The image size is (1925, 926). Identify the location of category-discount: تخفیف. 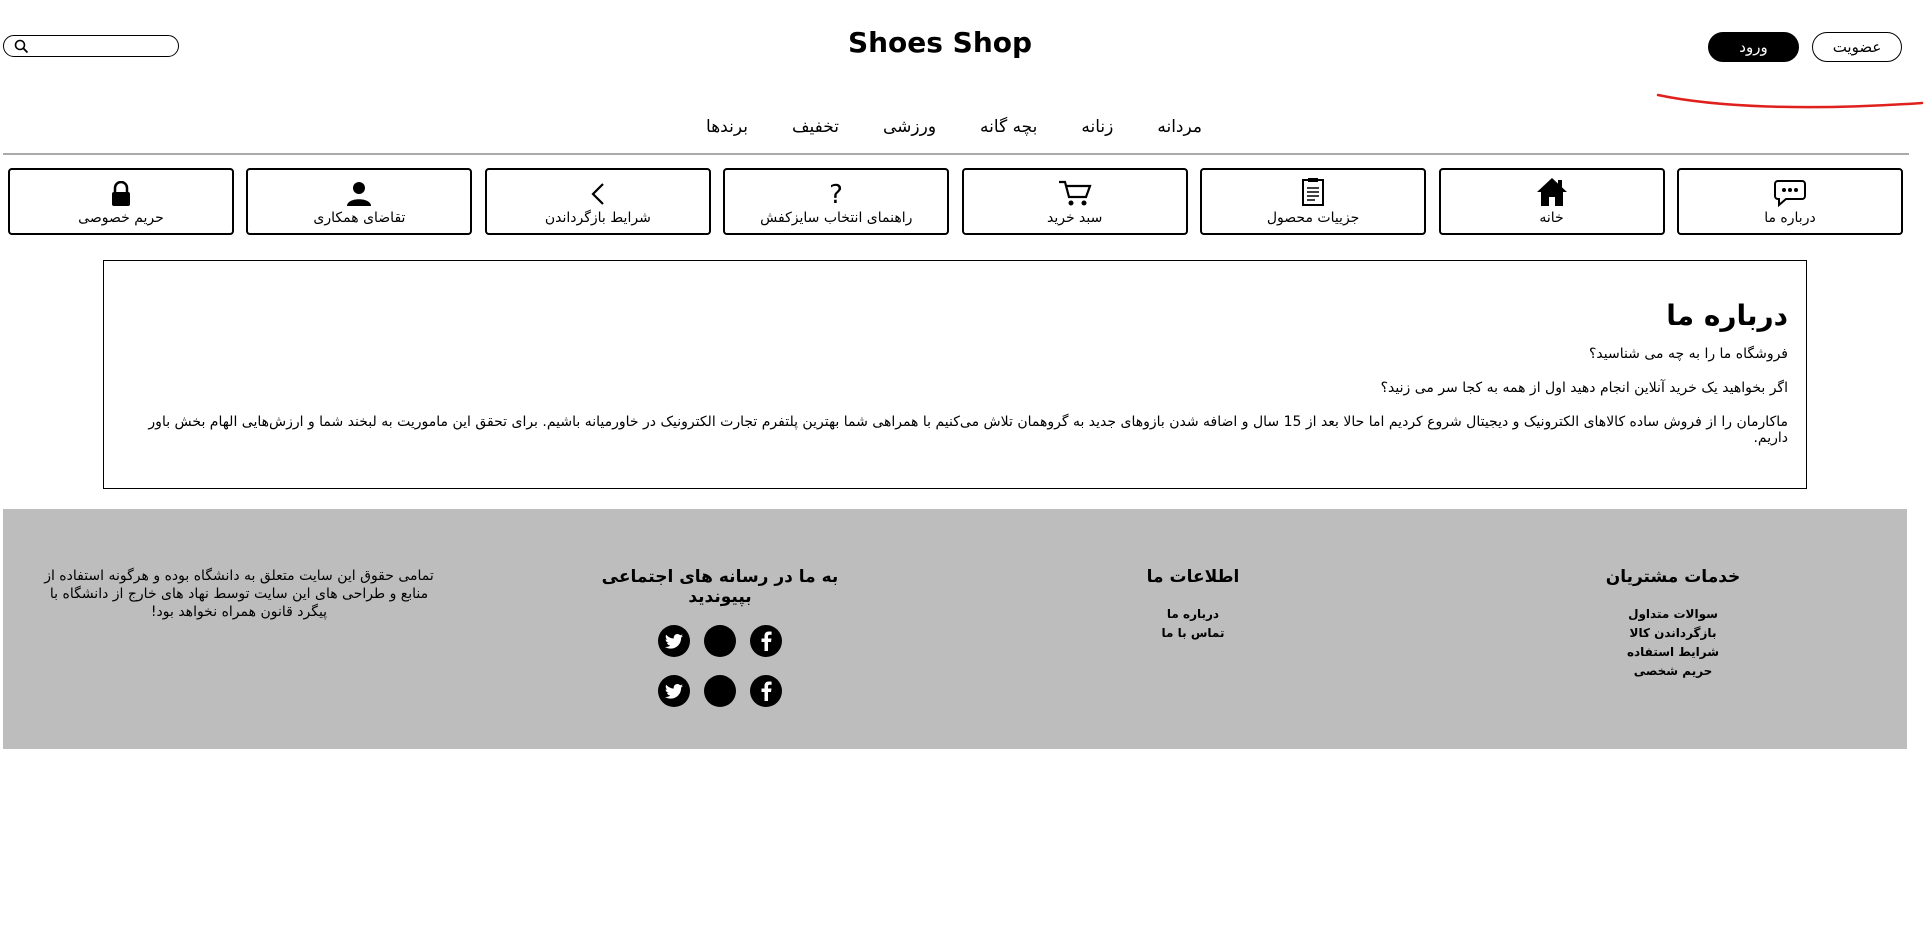
(815, 127).